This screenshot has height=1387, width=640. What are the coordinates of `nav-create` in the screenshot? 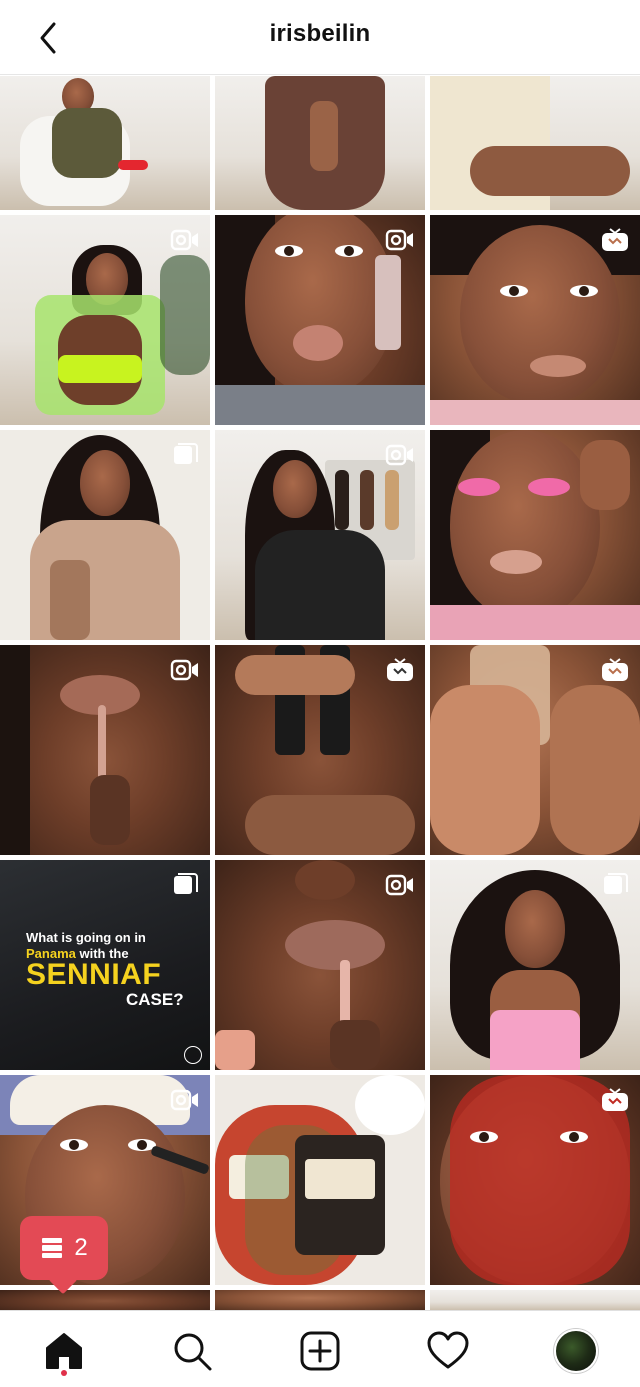 It's located at (320, 1351).